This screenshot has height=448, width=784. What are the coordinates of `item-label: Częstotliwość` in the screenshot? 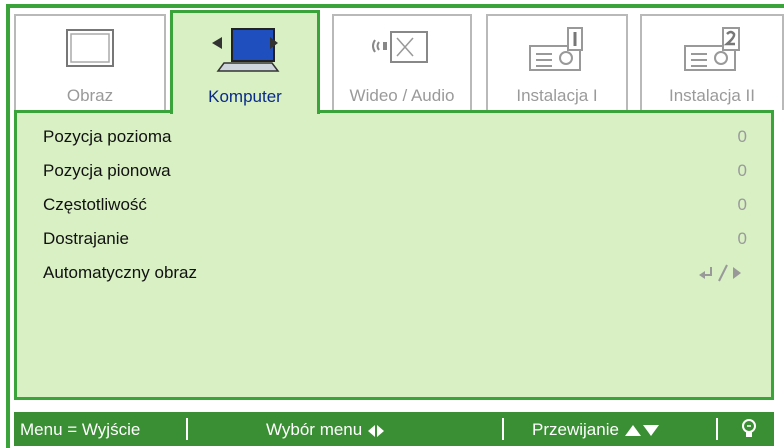 It's located at (95, 204).